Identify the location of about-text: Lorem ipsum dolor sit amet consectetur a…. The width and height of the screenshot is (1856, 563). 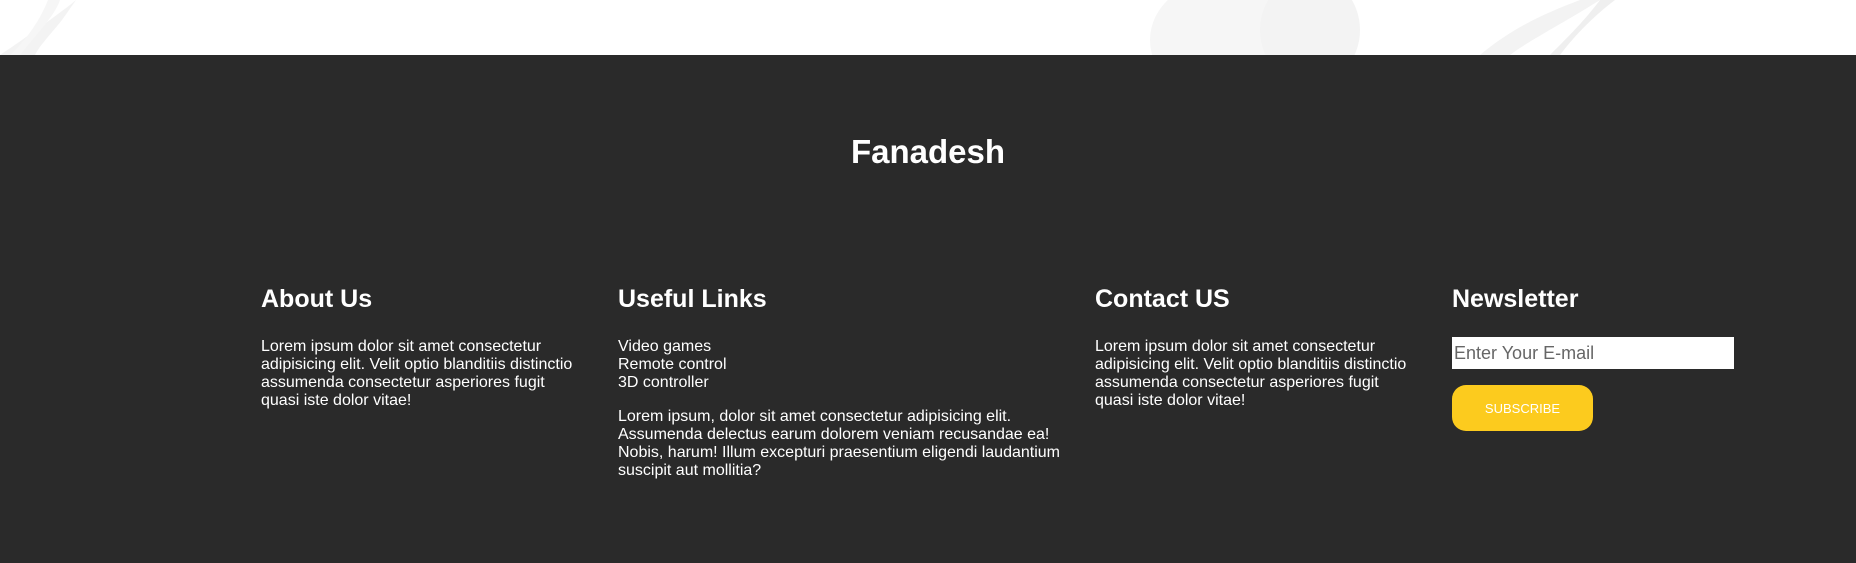
(417, 373).